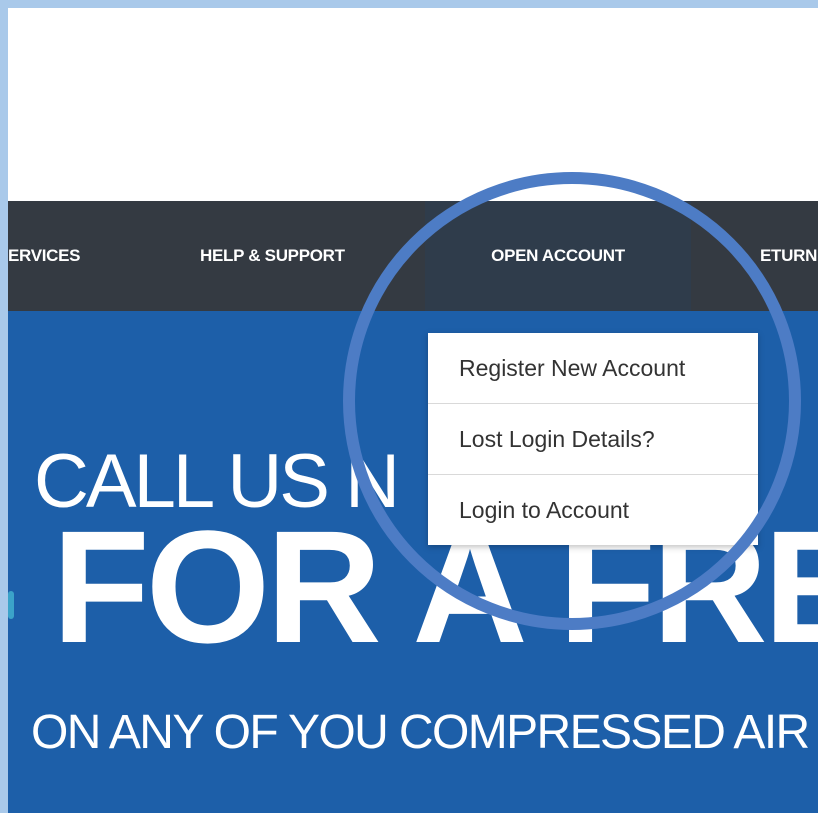  Describe the element at coordinates (788, 256) in the screenshot. I see `nav-item-return: ETURN` at that location.